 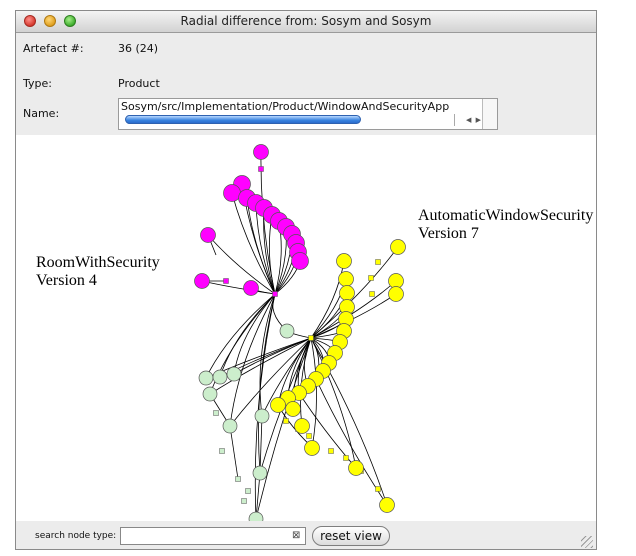 I want to click on artefact-number-value: 36 (24), so click(x=138, y=48).